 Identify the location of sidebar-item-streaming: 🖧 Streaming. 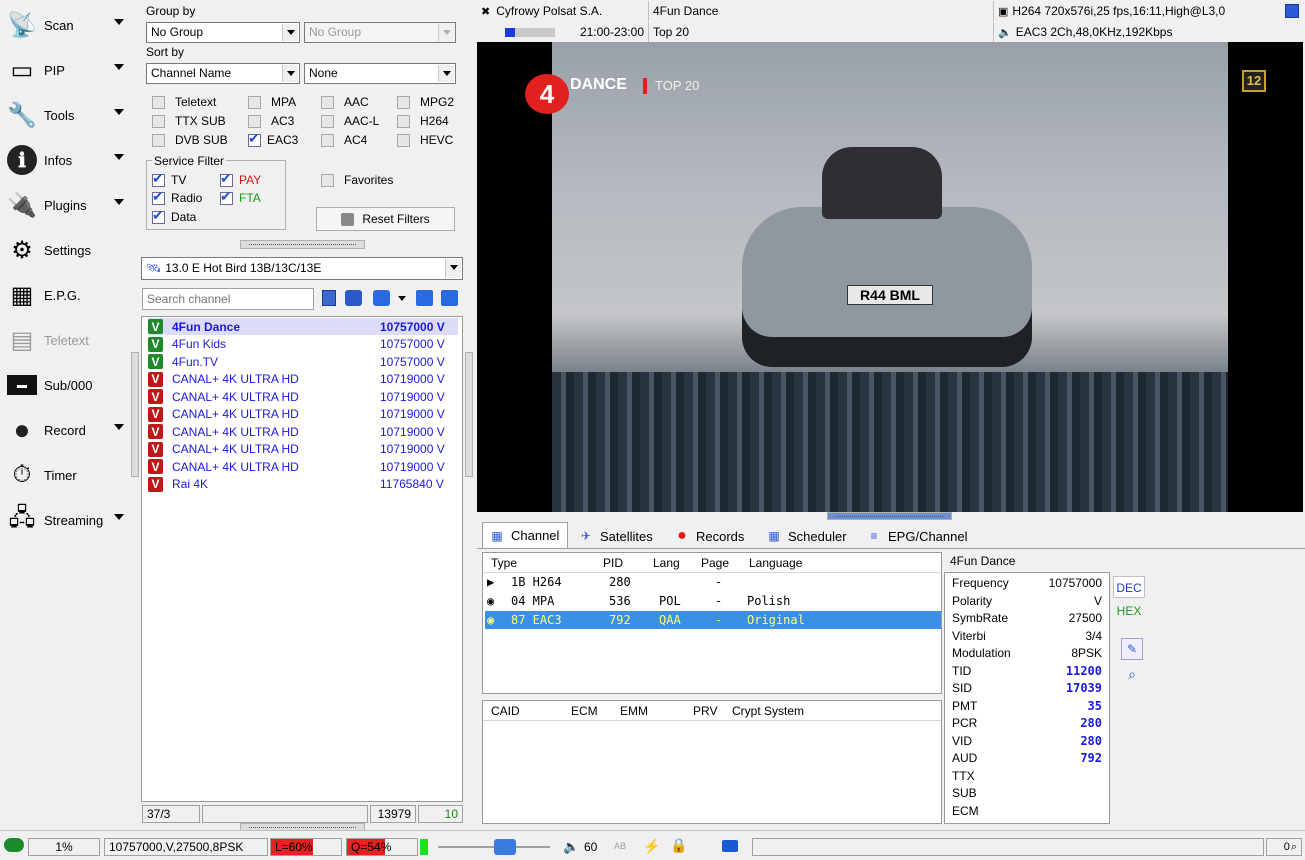
(69, 520).